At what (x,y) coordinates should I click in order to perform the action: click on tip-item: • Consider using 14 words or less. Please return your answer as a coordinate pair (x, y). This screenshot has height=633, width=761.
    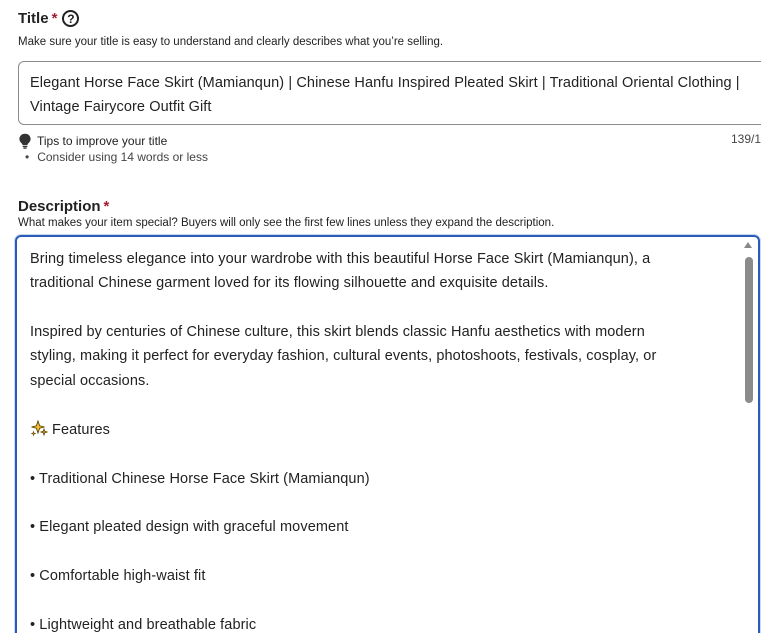
    Looking at the image, I should click on (116, 157).